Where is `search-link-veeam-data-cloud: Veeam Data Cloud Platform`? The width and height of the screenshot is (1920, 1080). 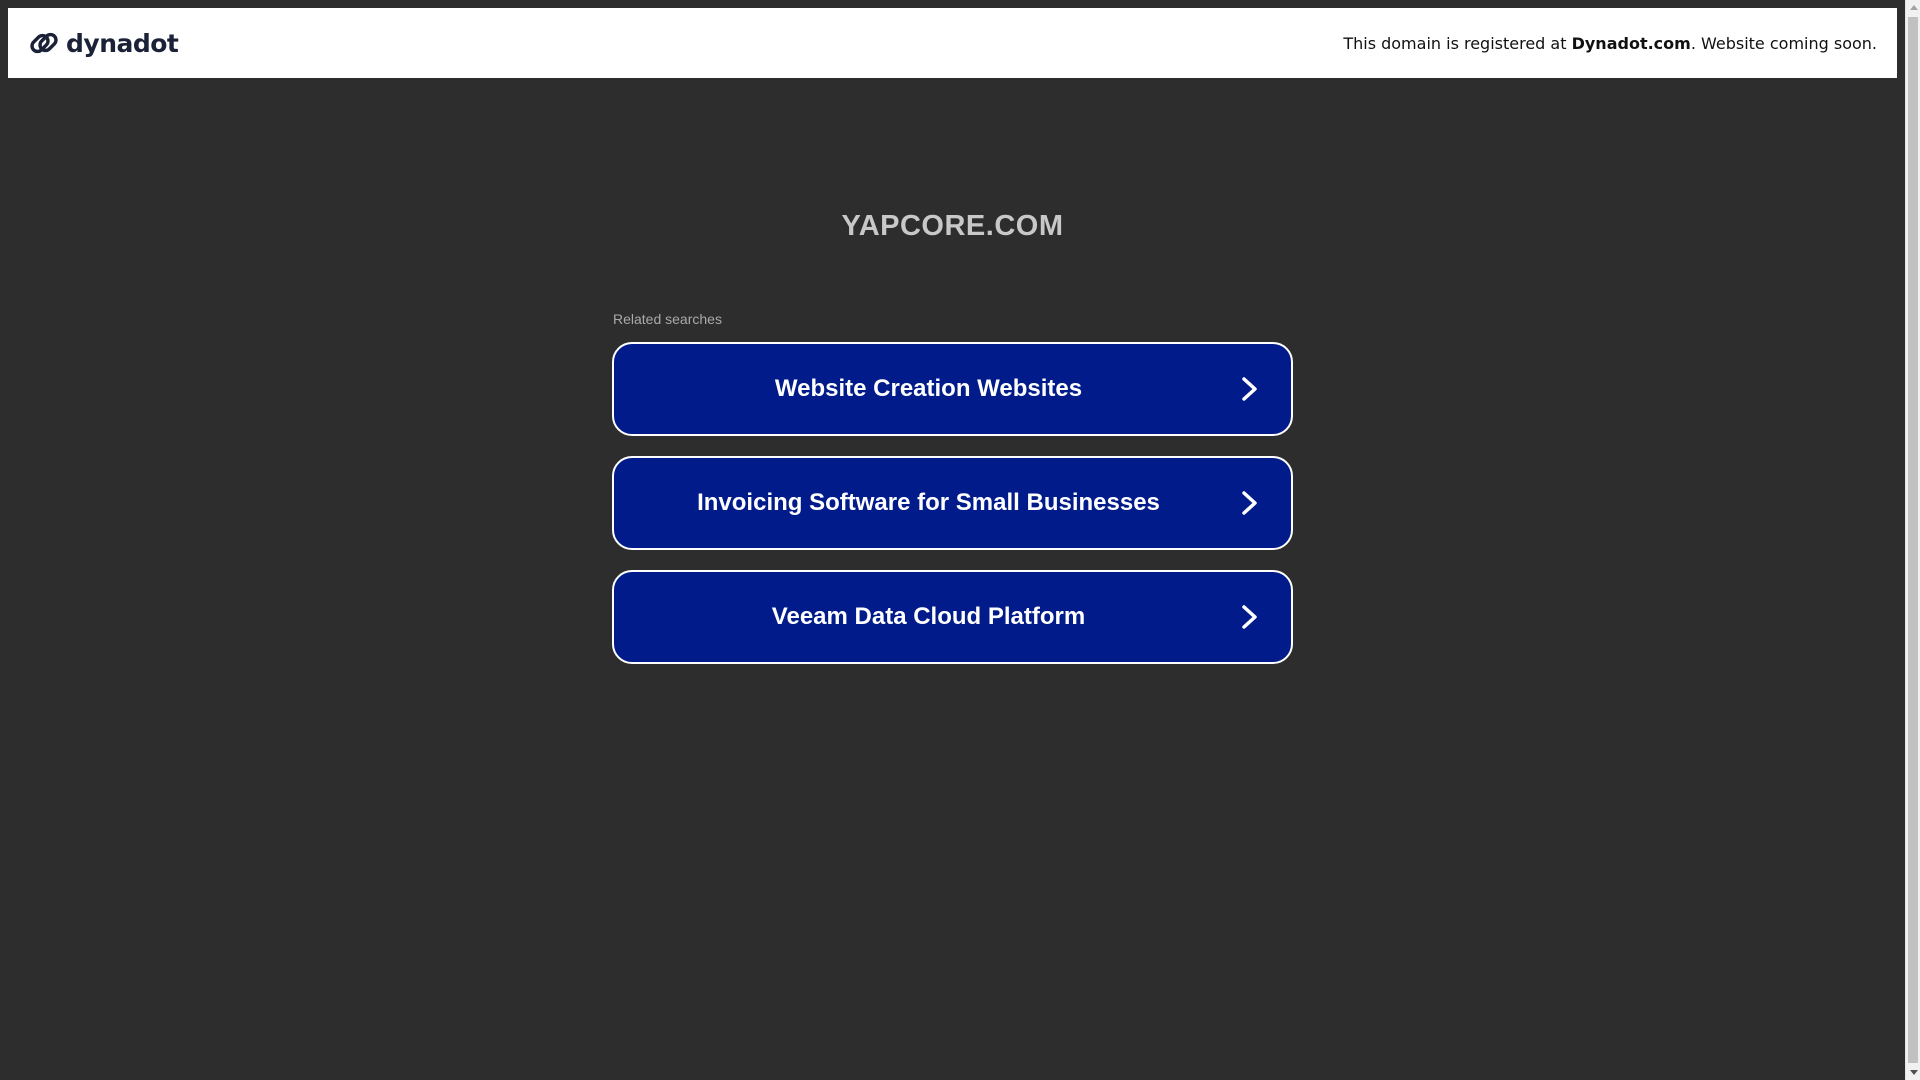
search-link-veeam-data-cloud: Veeam Data Cloud Platform is located at coordinates (952, 617).